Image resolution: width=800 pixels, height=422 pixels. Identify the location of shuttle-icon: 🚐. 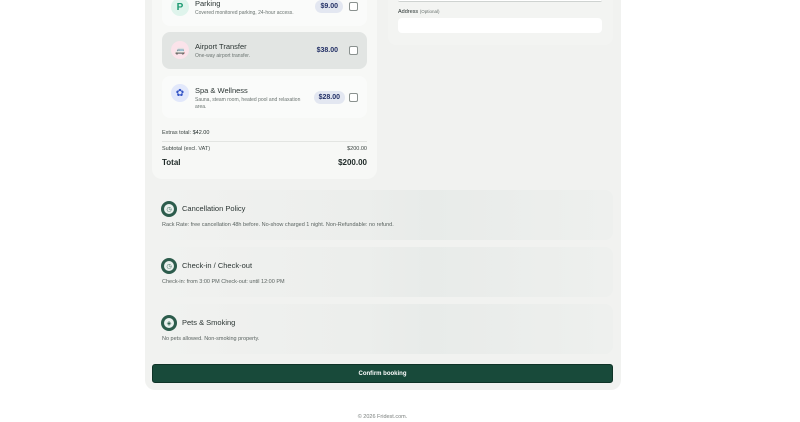
(180, 50).